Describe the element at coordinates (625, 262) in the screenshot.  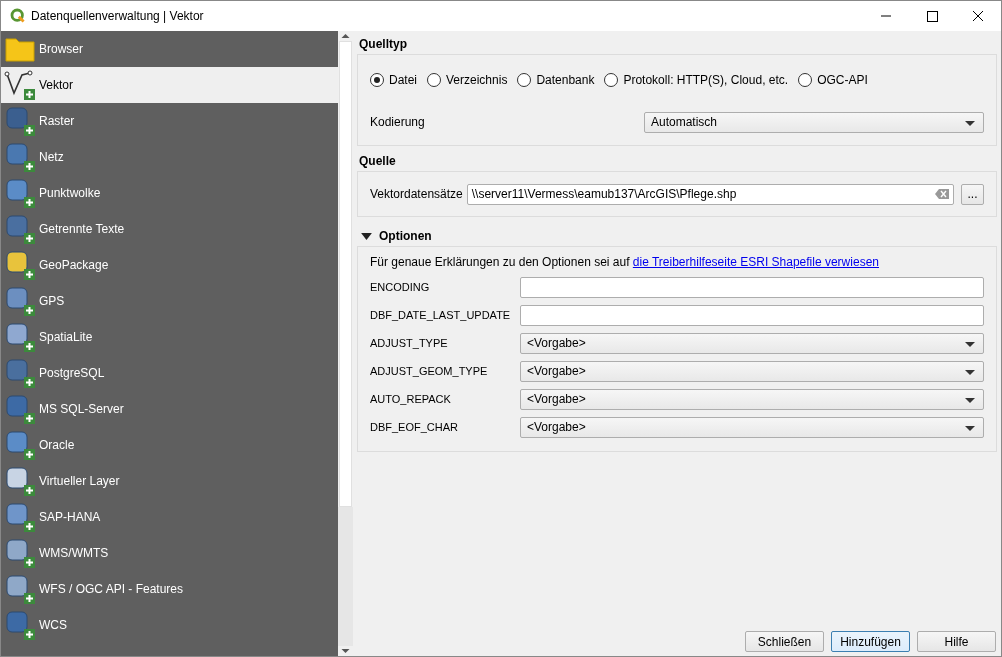
I see `options-hint-text: Für genaue Erklärungen zu den Optionen sei auf die Treiberhilfeseite ESRI Shapefile verwiesen` at that location.